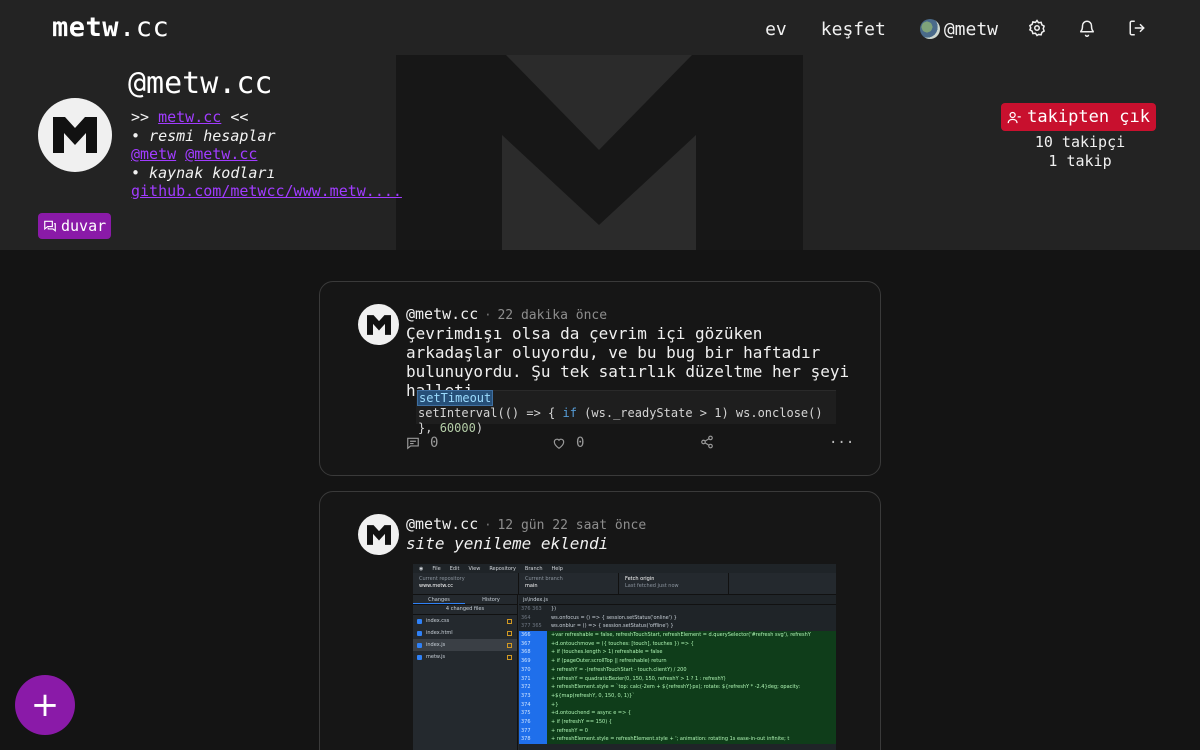 The height and width of the screenshot is (750, 1200). Describe the element at coordinates (1038, 29) in the screenshot. I see `gear-icon` at that location.